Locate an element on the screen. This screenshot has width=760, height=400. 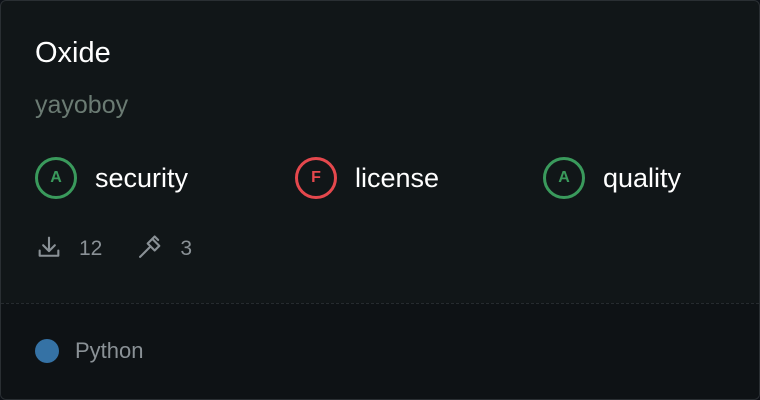
downloads-count: 12 is located at coordinates (91, 248).